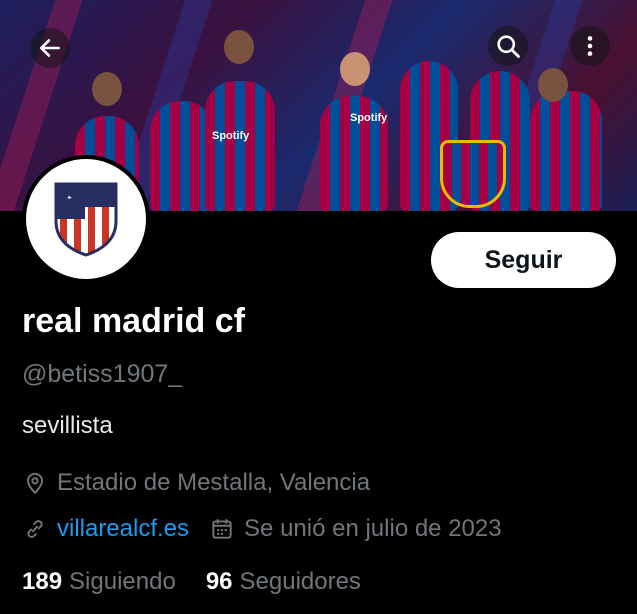 The image size is (637, 614). I want to click on arrow-left-icon, so click(50, 48).